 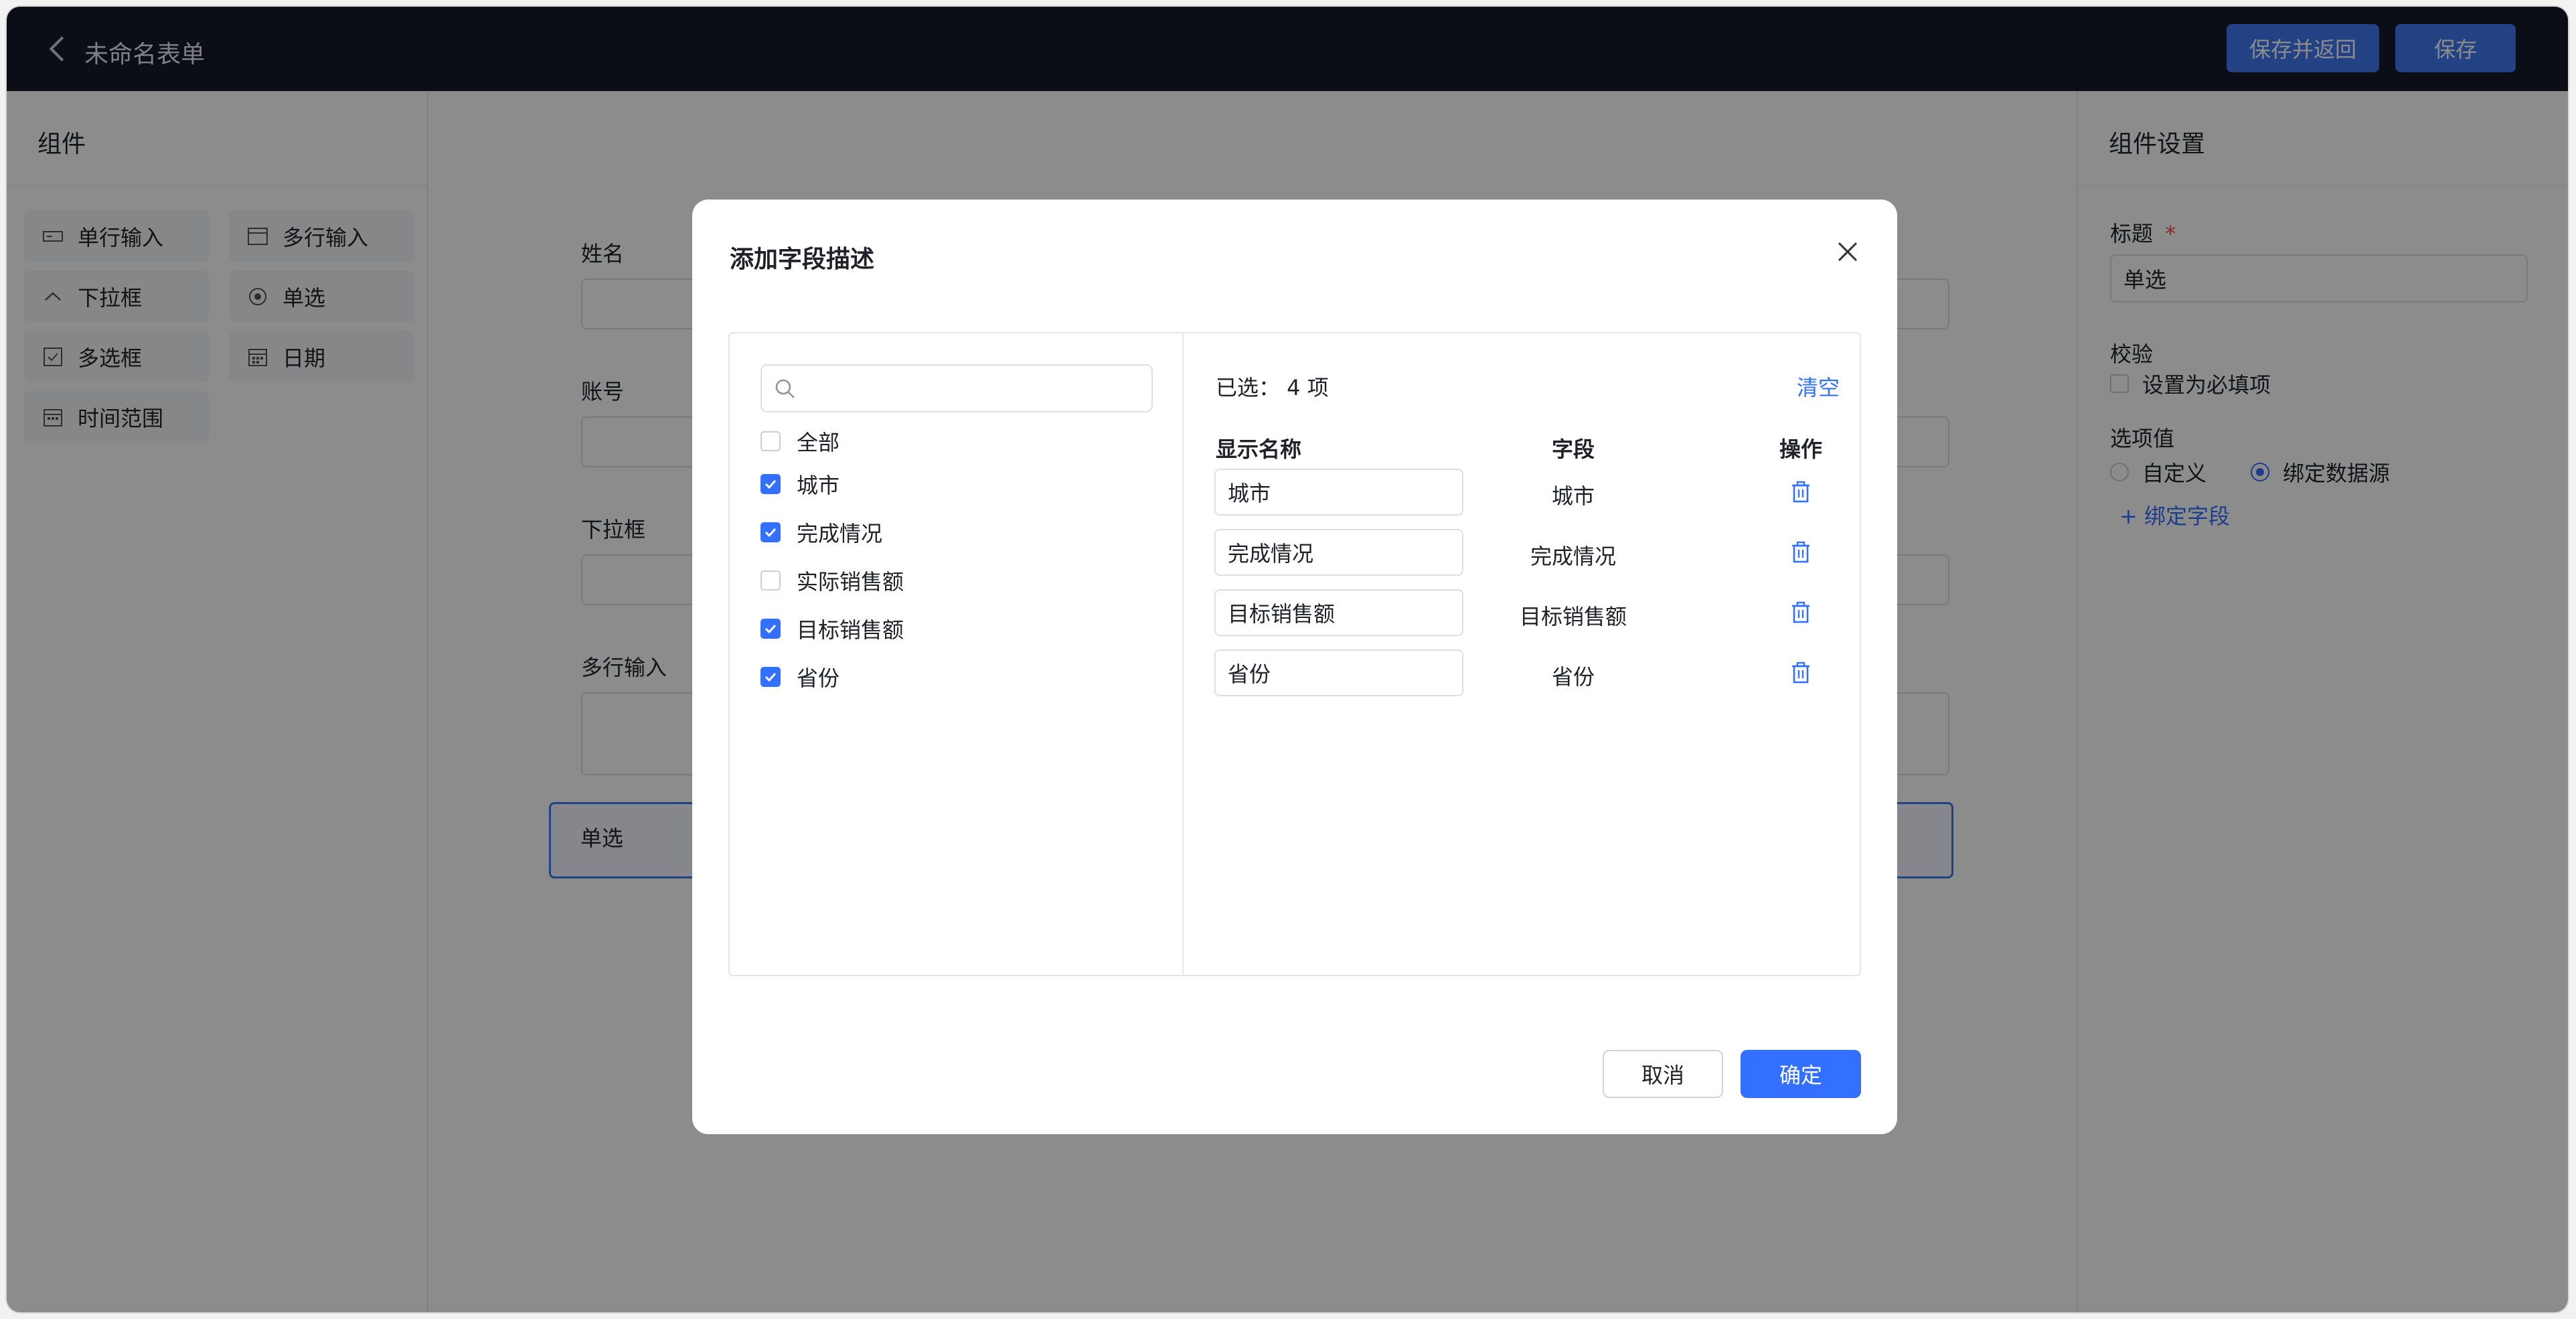 I want to click on field-option-label: 城市, so click(x=818, y=485).